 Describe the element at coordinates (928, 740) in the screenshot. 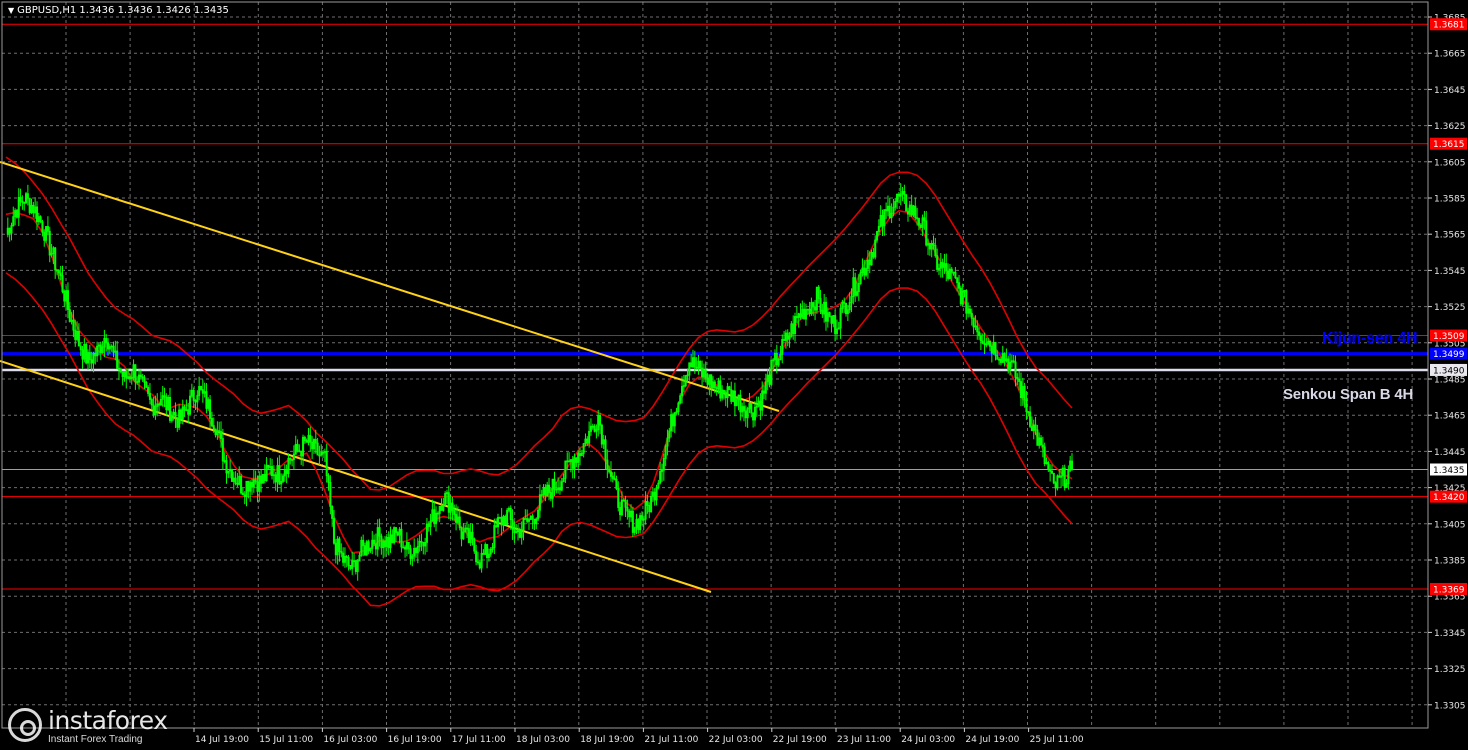

I see `x-tick-label: 24 Jul 03:00` at that location.